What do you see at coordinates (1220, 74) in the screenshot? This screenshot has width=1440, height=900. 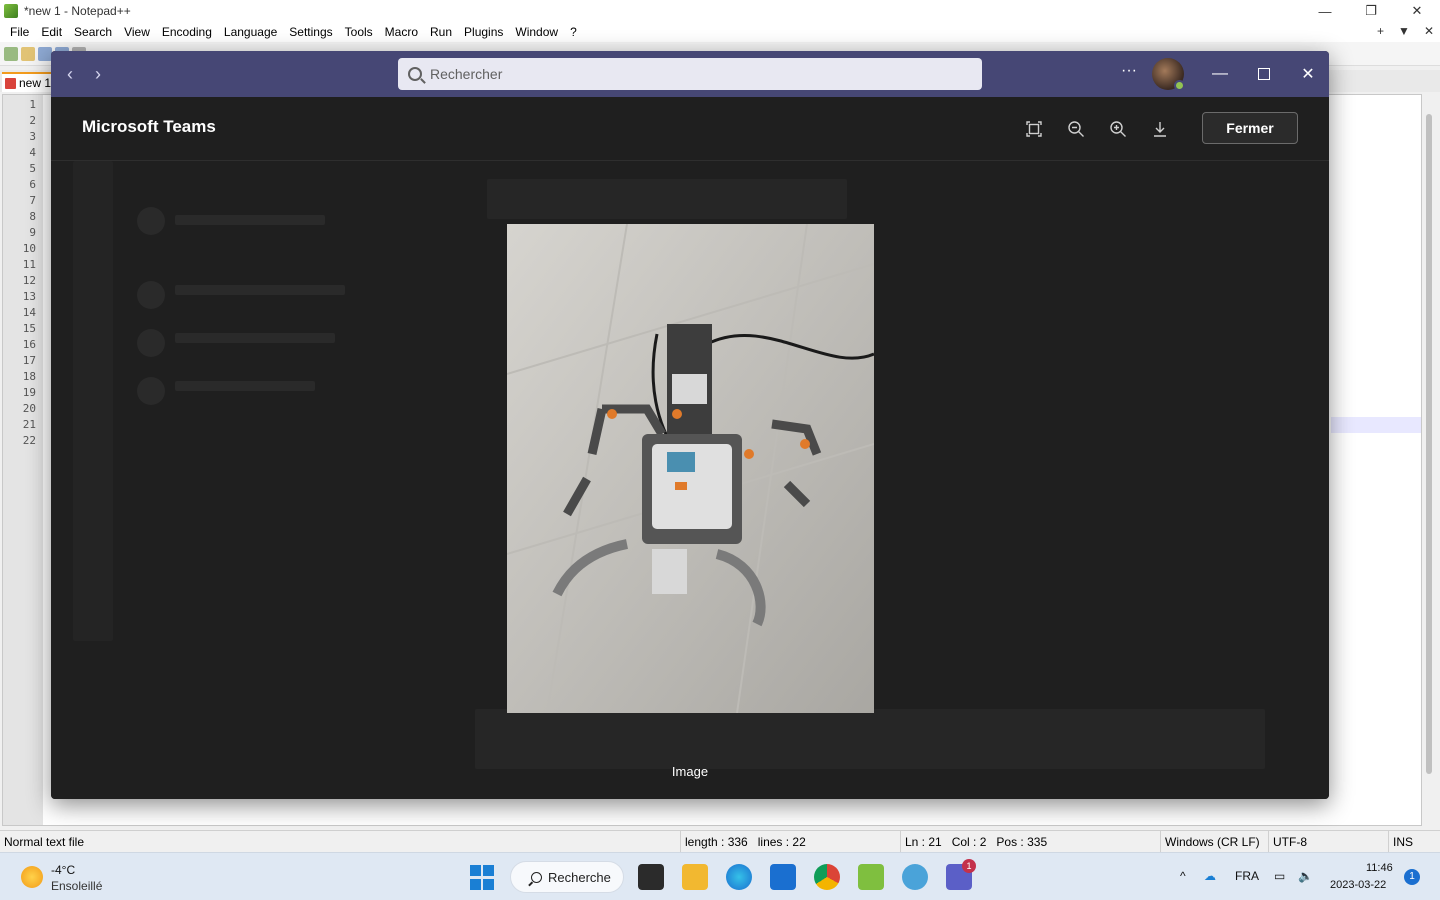 I see `teams-minimize-button: —` at bounding box center [1220, 74].